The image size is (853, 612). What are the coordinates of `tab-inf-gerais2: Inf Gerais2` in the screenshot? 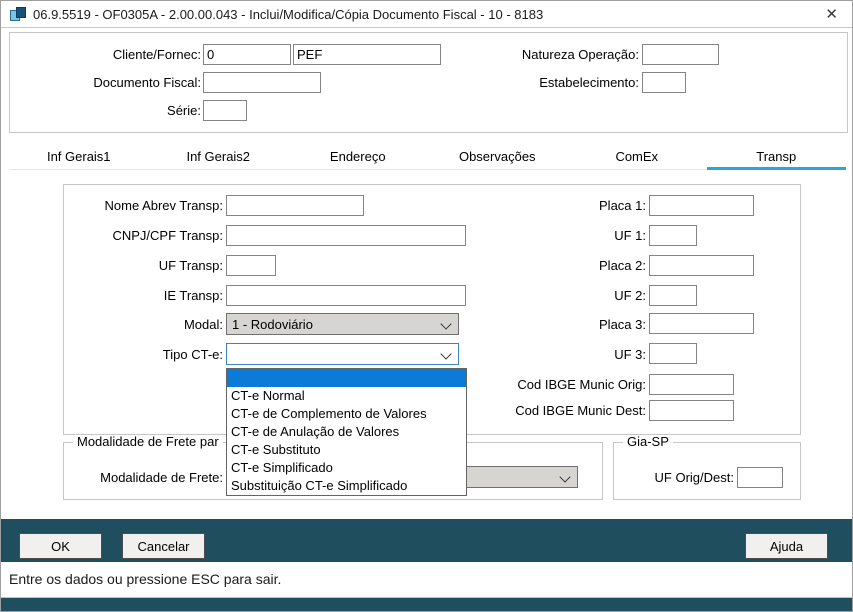 It's located at (219, 155).